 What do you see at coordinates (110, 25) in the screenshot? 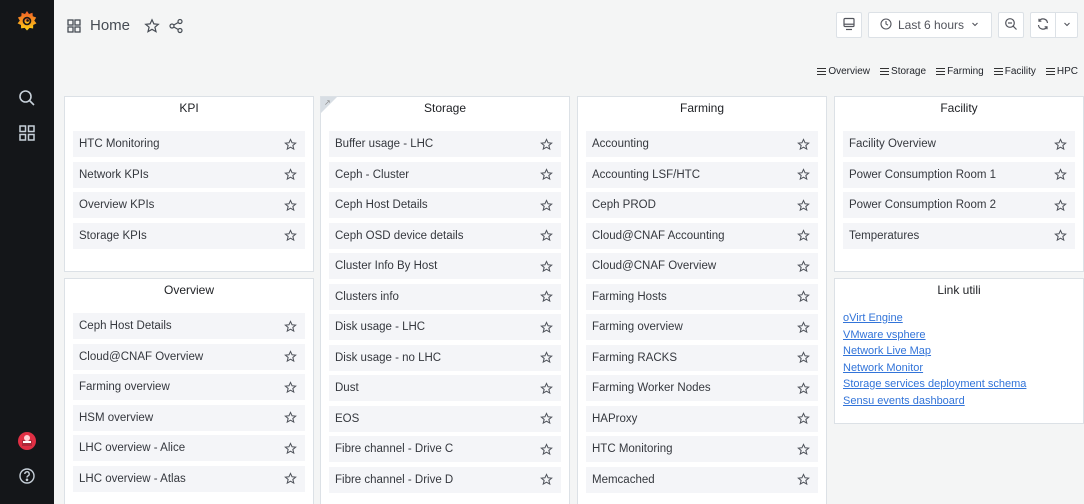
I see `page-title: Home` at bounding box center [110, 25].